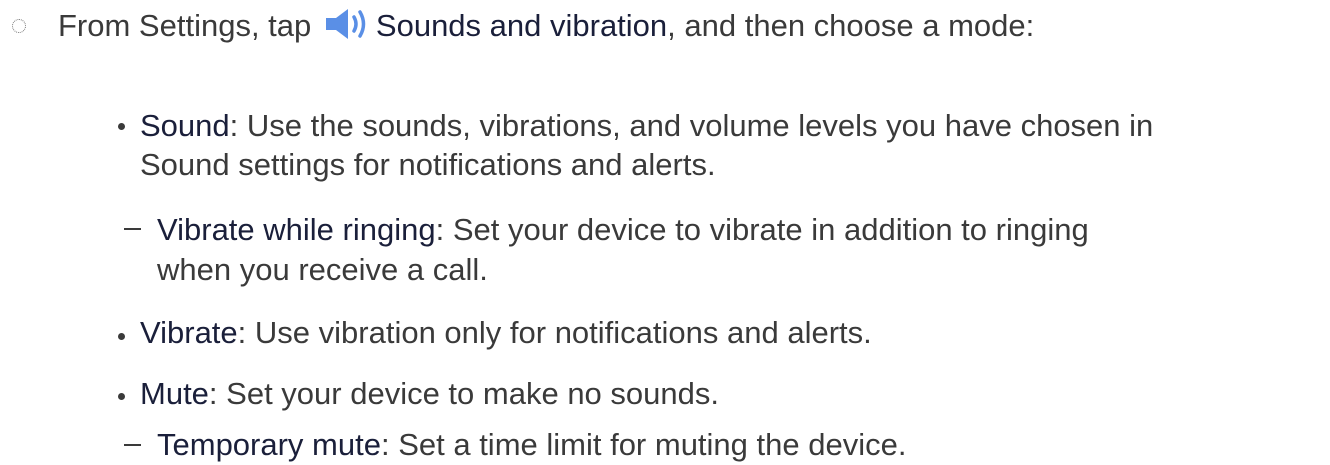 The image size is (1330, 465). What do you see at coordinates (185, 25) in the screenshot?
I see `step-prefix: From Settings, tap` at bounding box center [185, 25].